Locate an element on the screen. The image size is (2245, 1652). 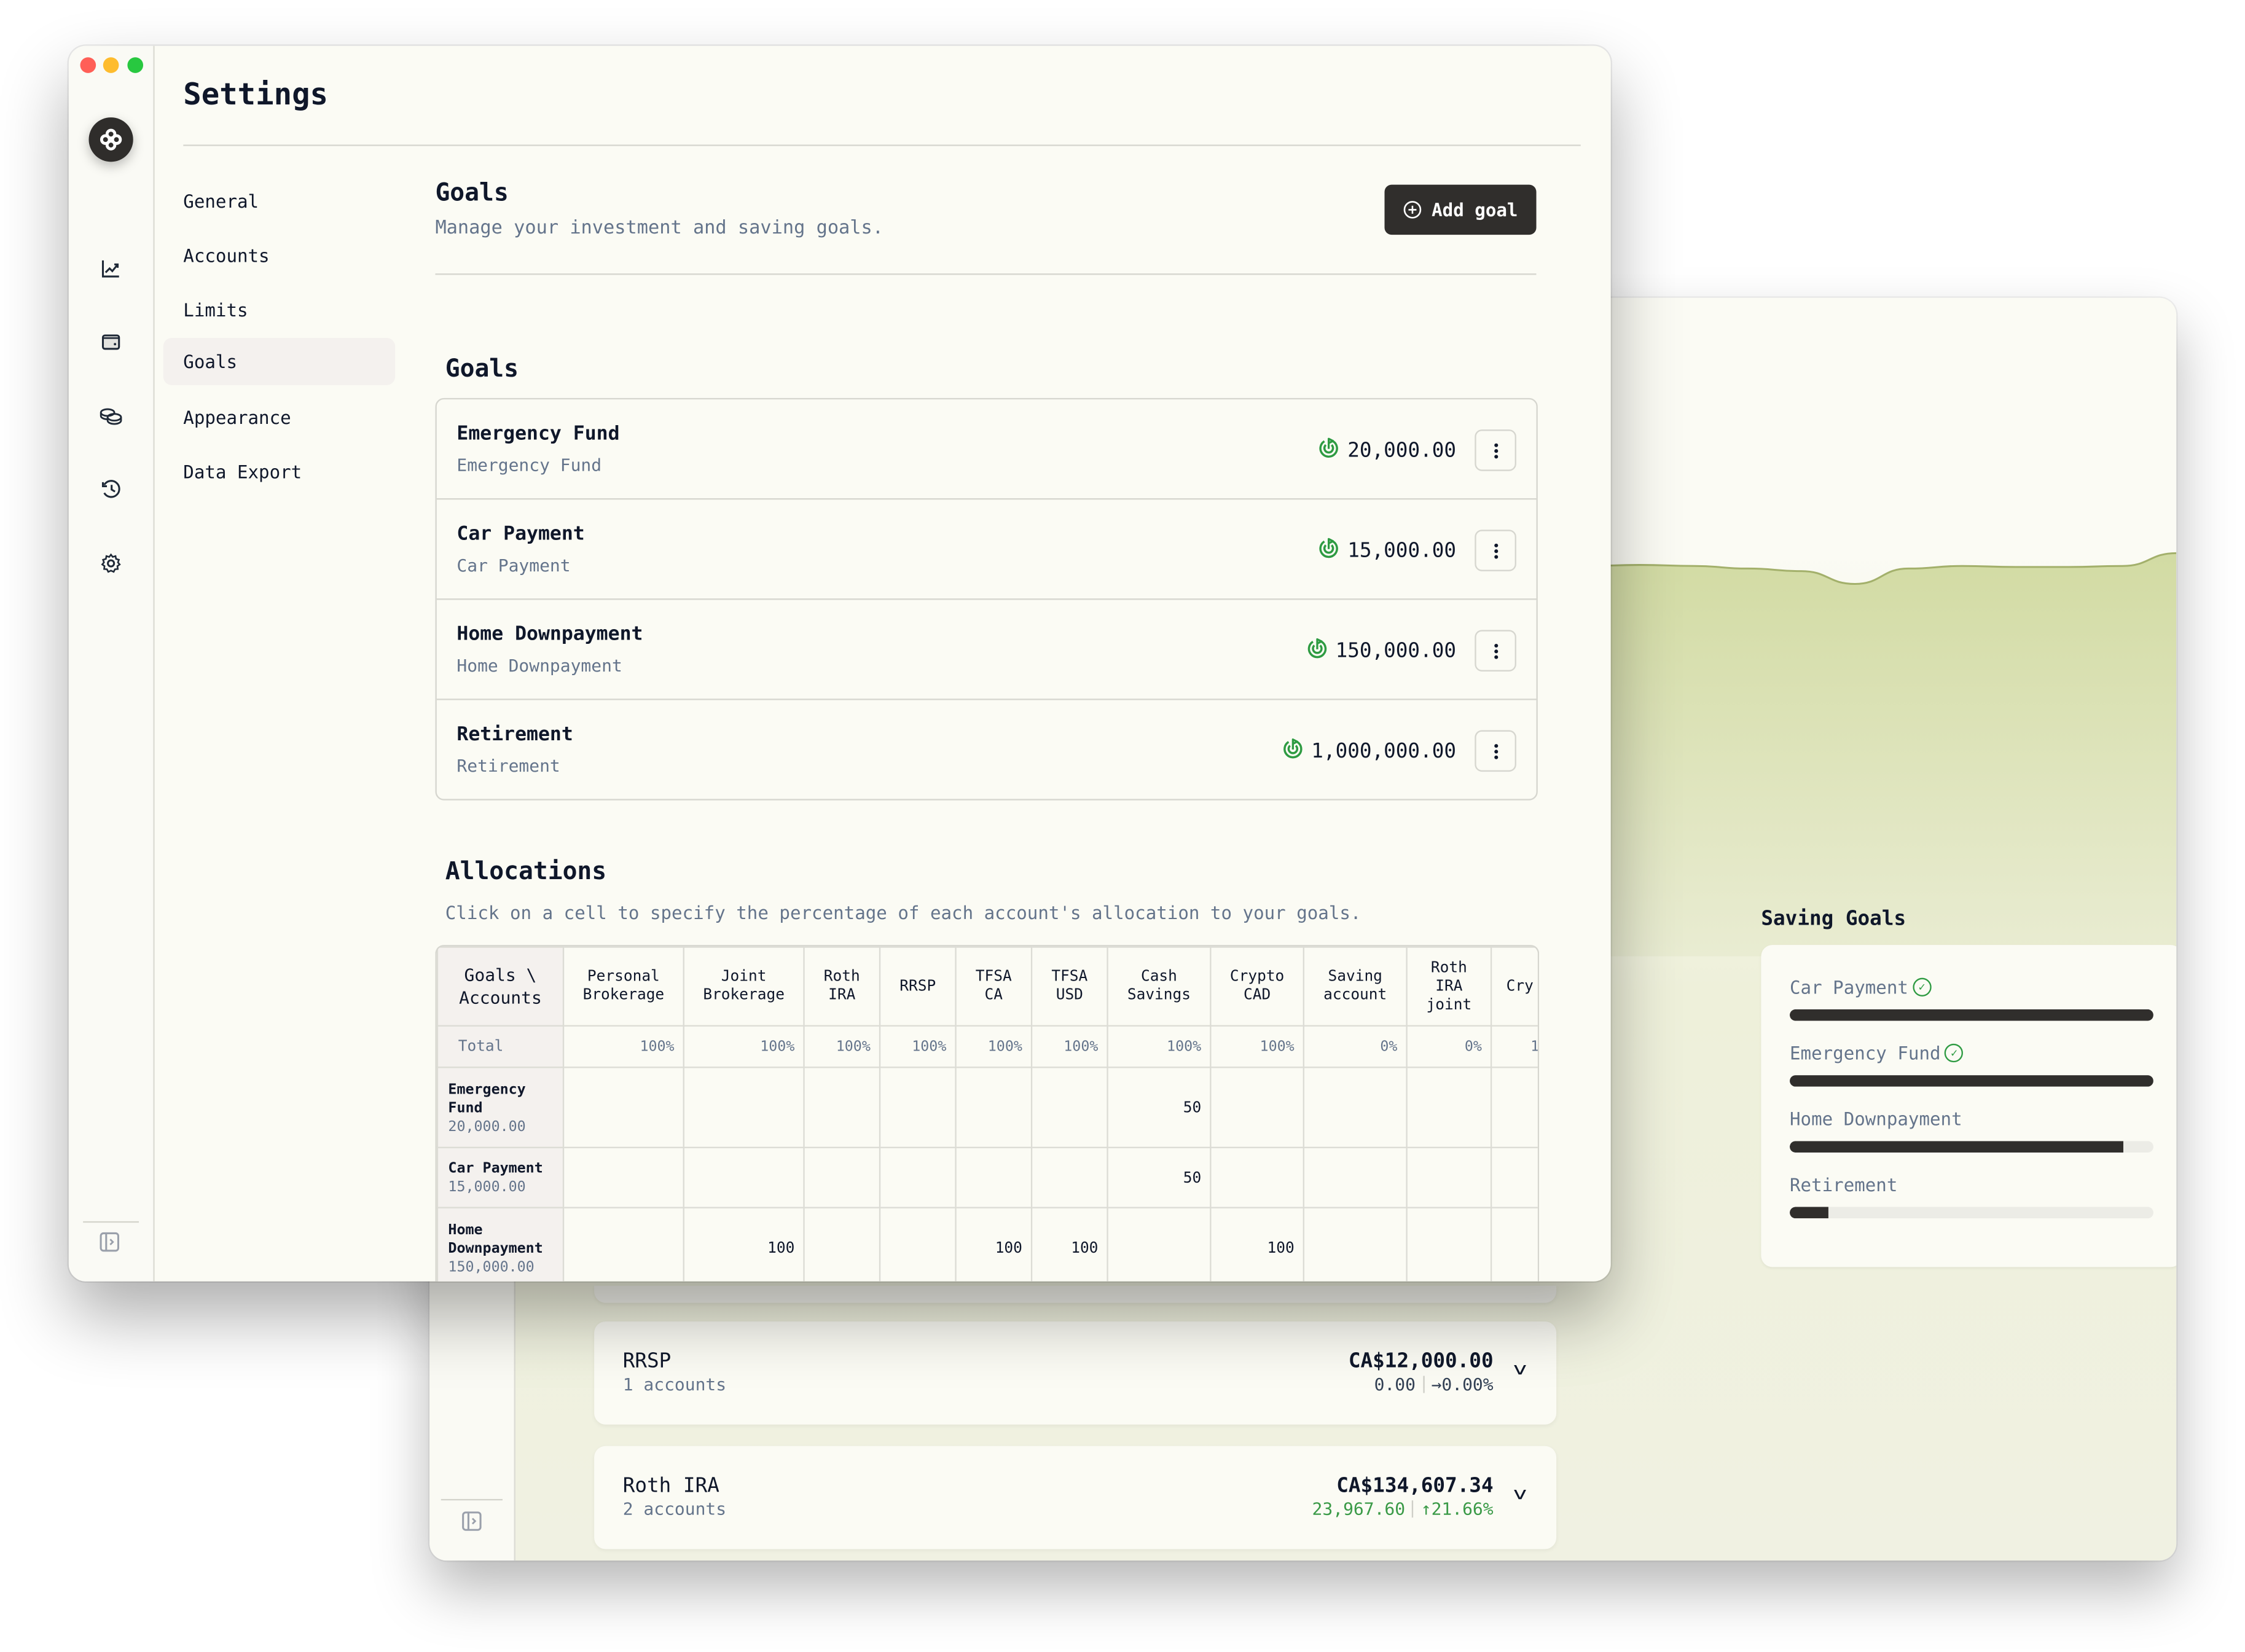
check-circle-icon: ✓ is located at coordinates (1922, 986).